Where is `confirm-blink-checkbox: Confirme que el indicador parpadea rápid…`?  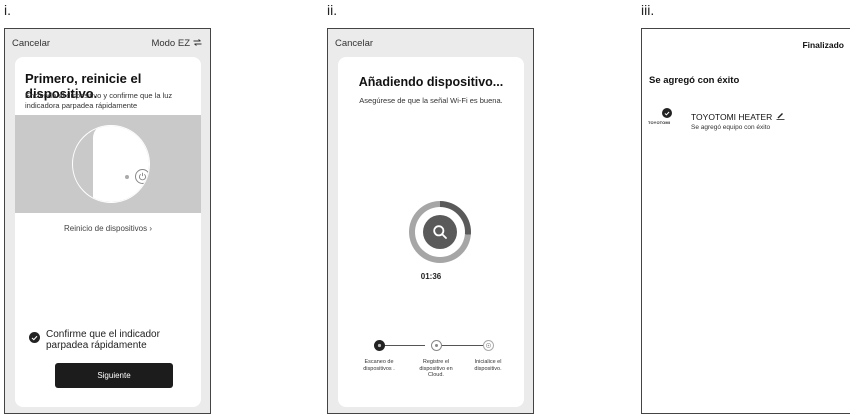
confirm-blink-checkbox: Confirme que el indicador parpadea rápid… is located at coordinates (111, 340).